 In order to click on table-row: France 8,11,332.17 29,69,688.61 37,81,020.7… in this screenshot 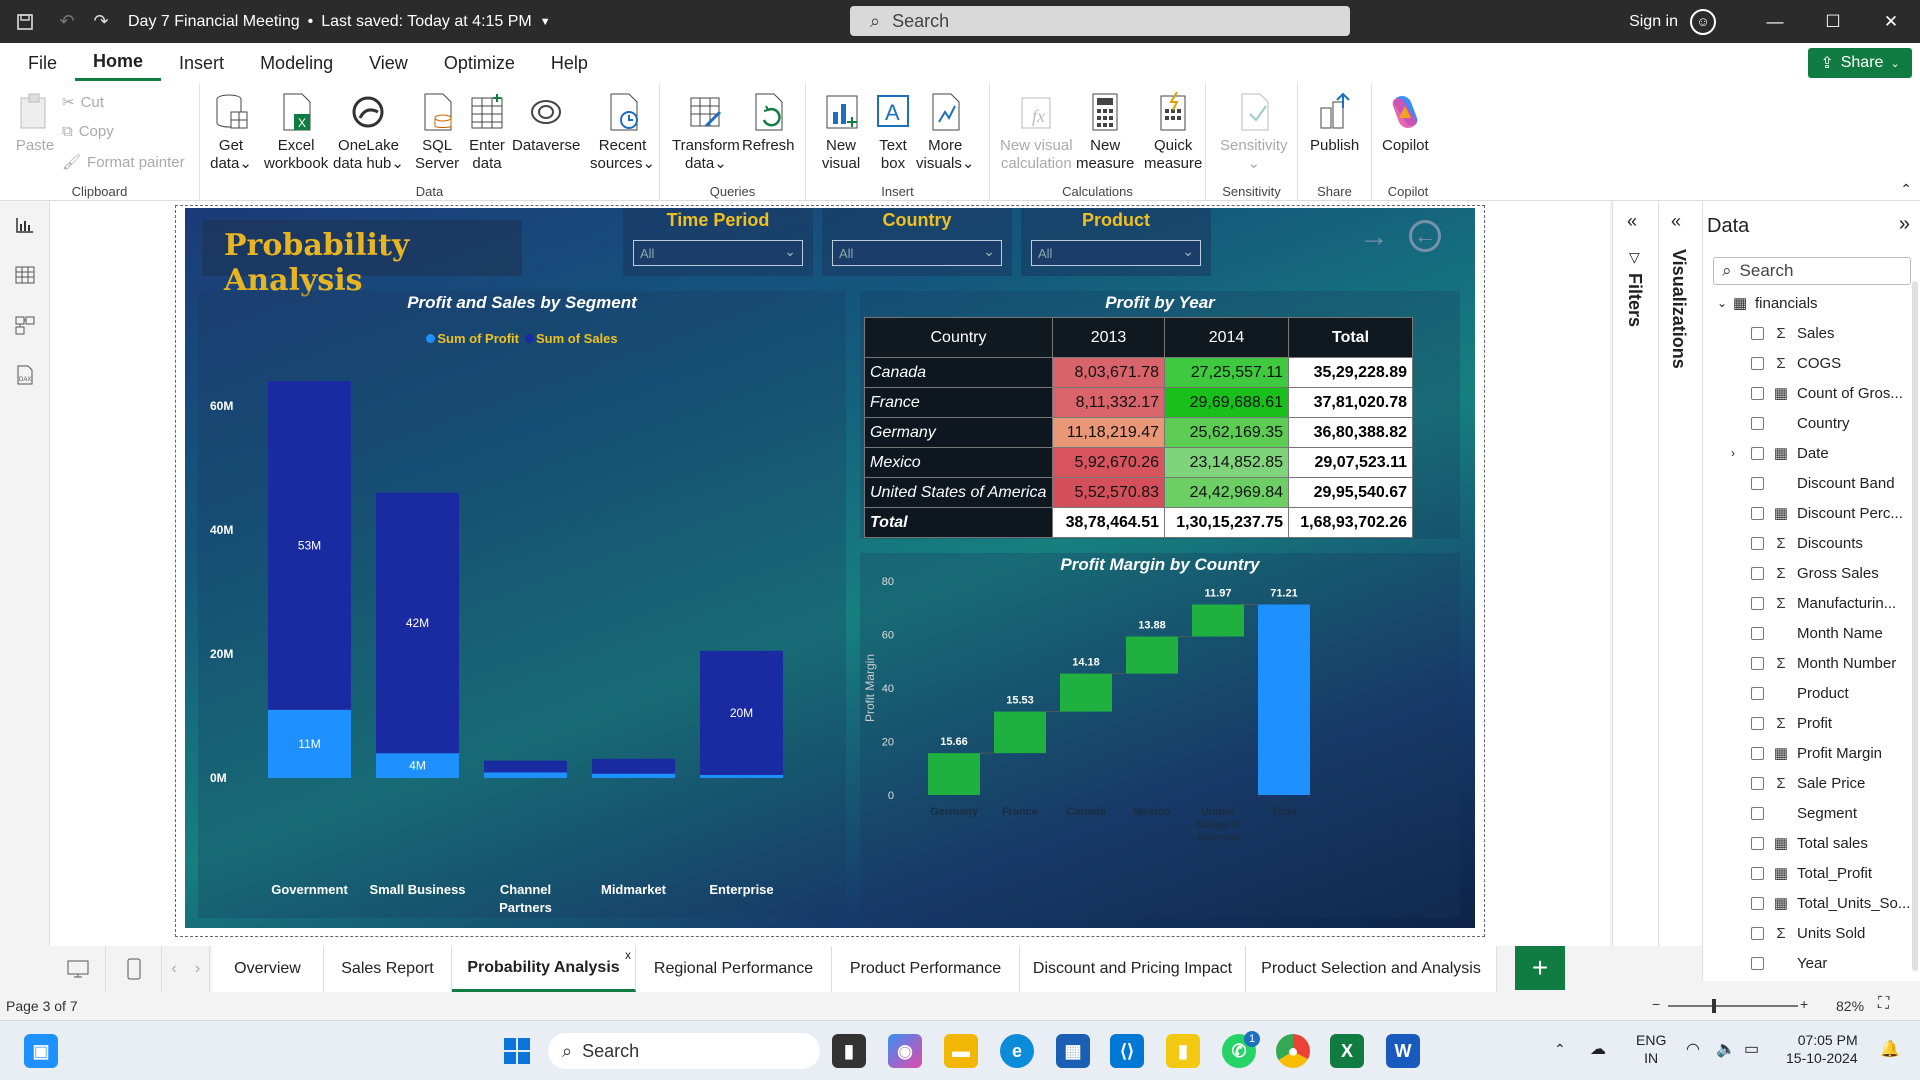, I will do `click(1138, 402)`.